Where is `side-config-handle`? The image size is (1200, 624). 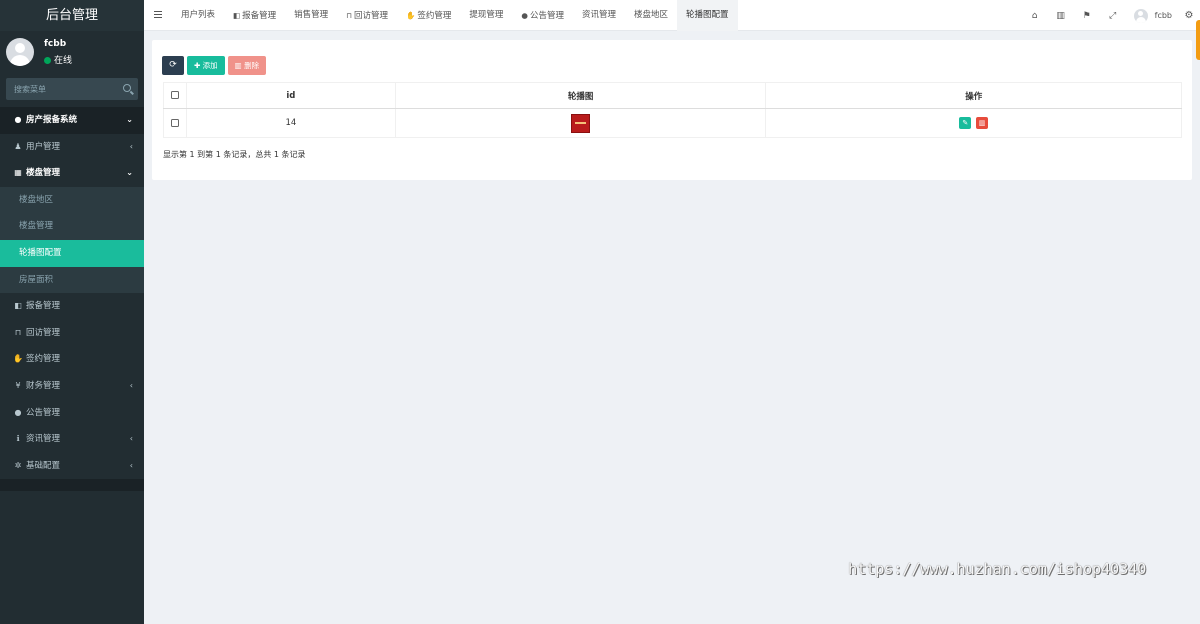
side-config-handle is located at coordinates (1198, 40).